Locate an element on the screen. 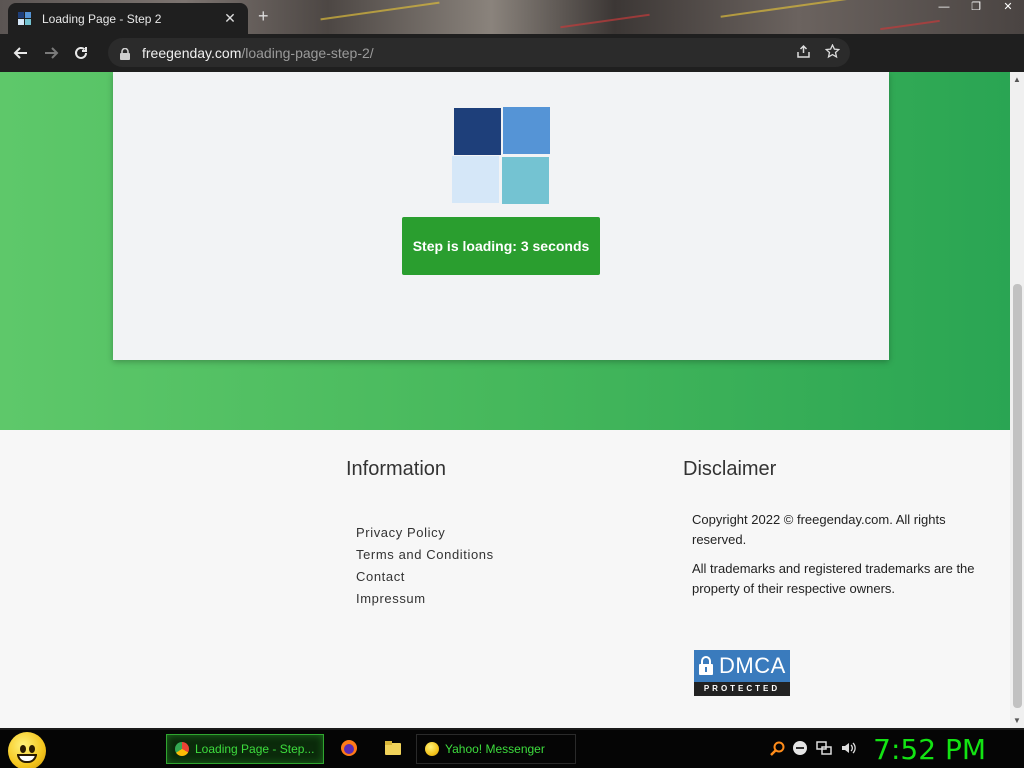 The width and height of the screenshot is (1024, 768). arrow-right-icon is located at coordinates (52, 53).